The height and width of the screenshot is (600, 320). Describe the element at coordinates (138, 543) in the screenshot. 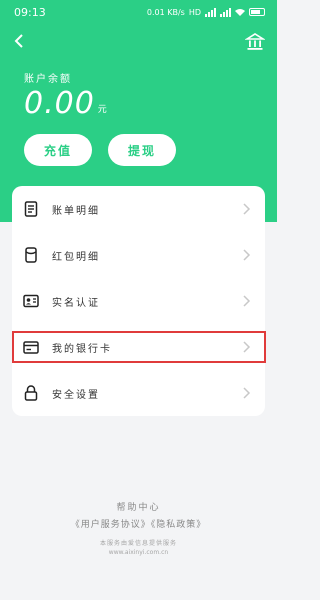

I see `service-provider-note: 本服务由爱信息提供服务` at that location.